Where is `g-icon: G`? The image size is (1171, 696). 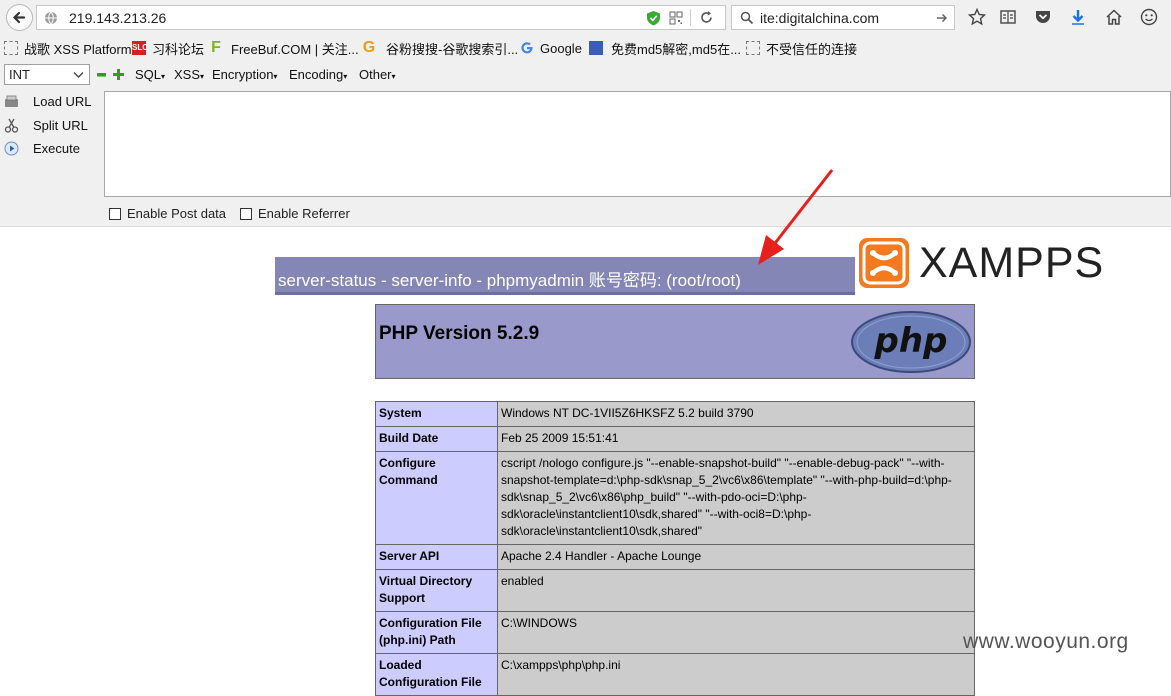
g-icon: G is located at coordinates (369, 47).